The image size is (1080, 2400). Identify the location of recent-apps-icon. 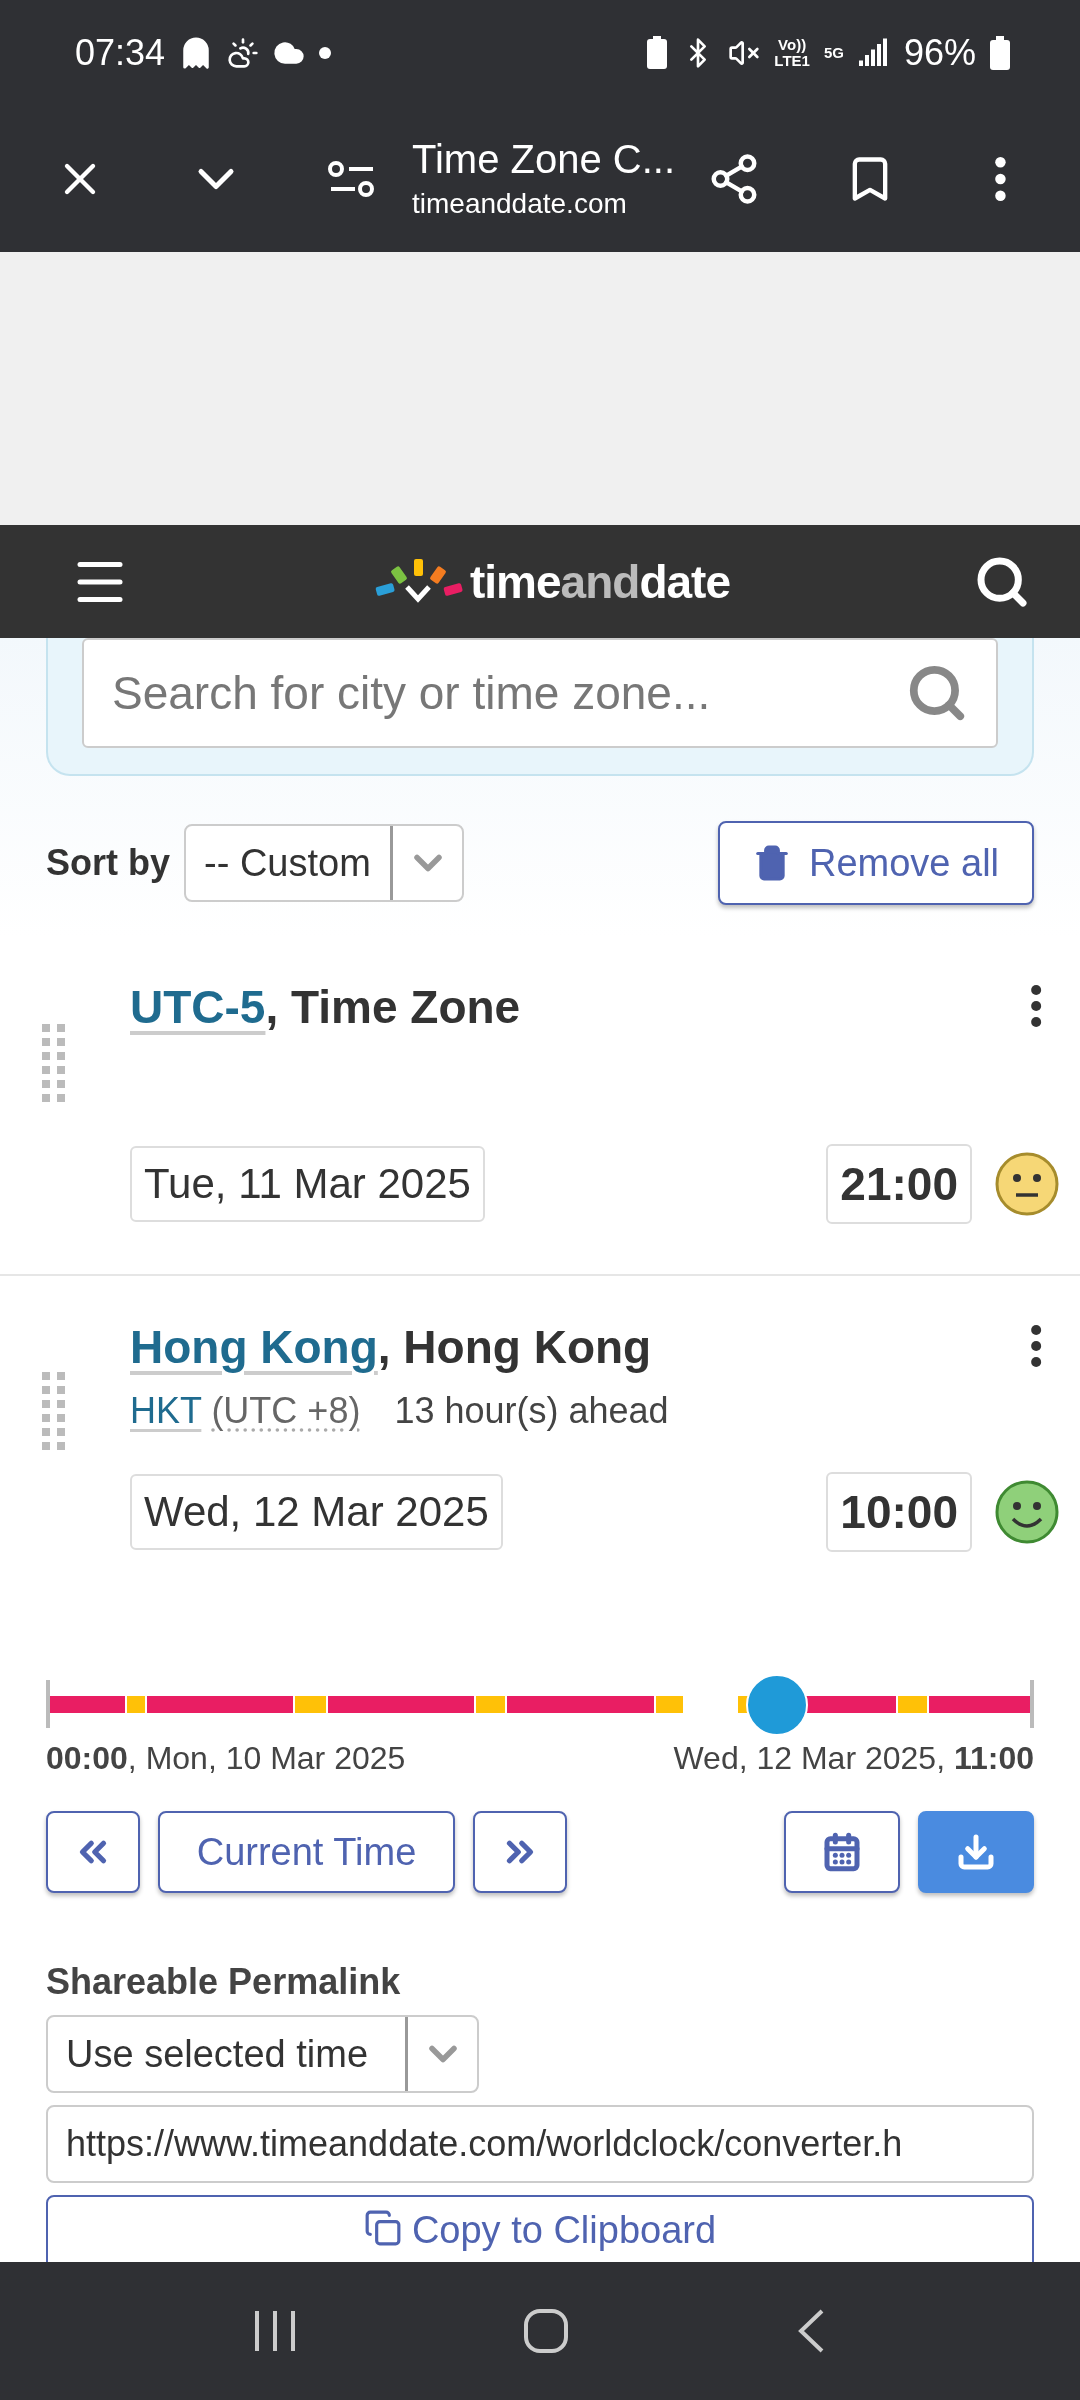
(274, 2331).